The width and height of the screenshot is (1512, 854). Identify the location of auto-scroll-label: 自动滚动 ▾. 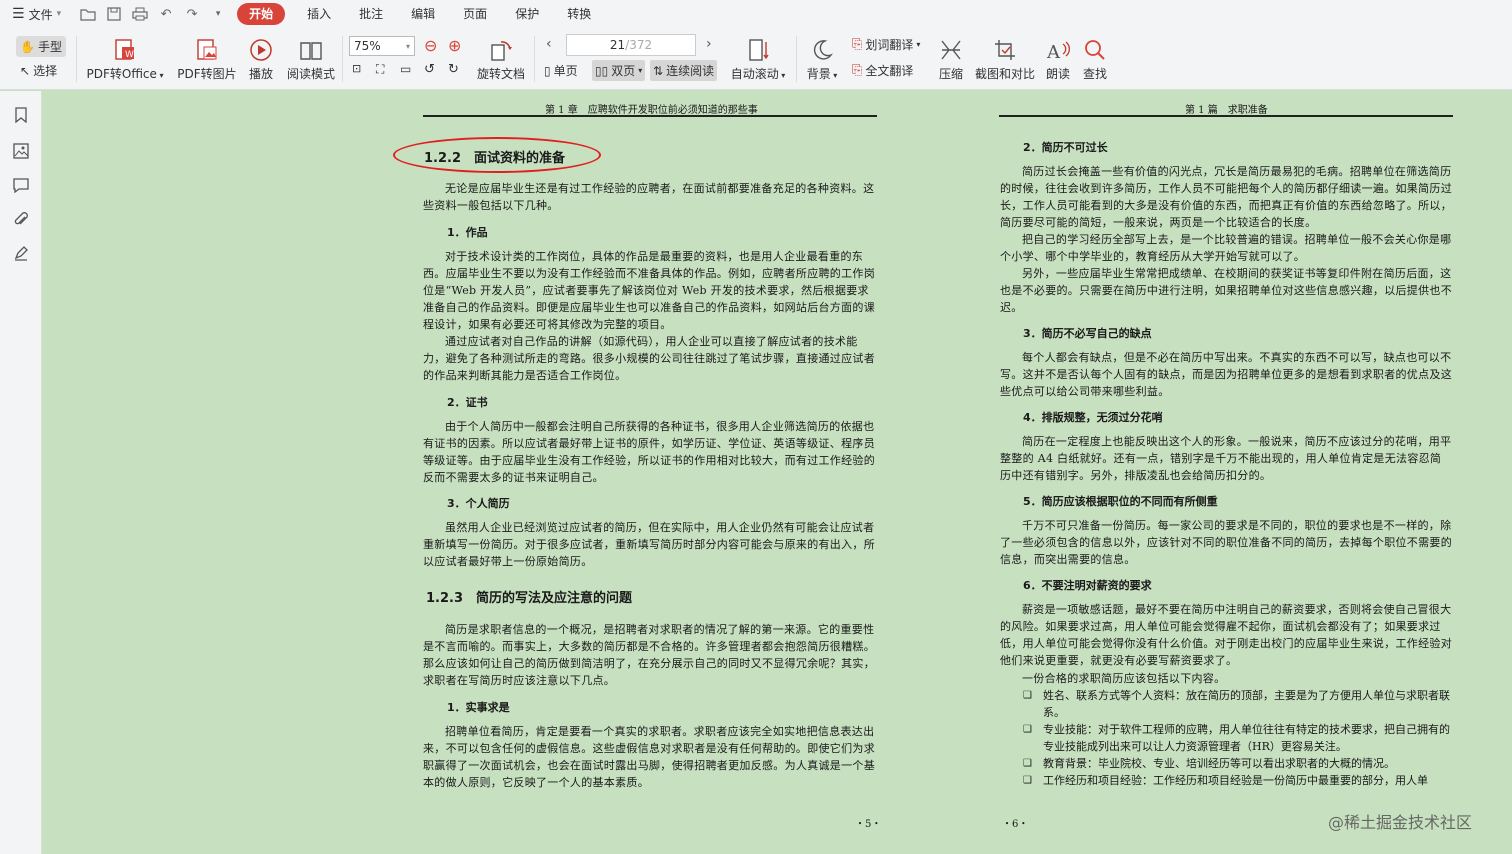
(758, 74).